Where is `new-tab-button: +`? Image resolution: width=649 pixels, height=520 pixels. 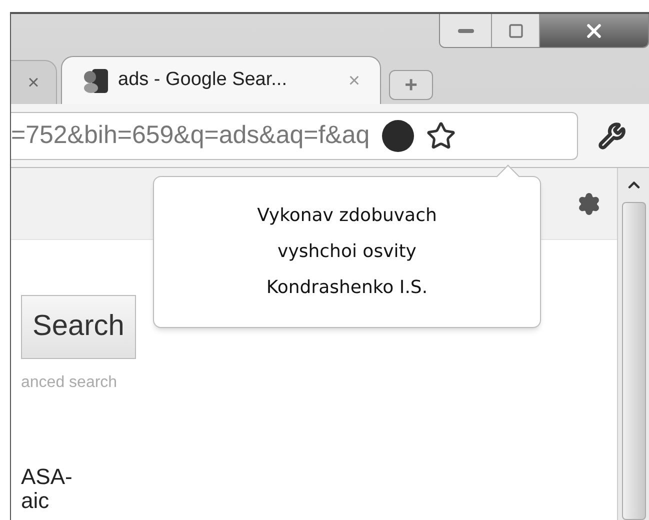
new-tab-button: + is located at coordinates (411, 85).